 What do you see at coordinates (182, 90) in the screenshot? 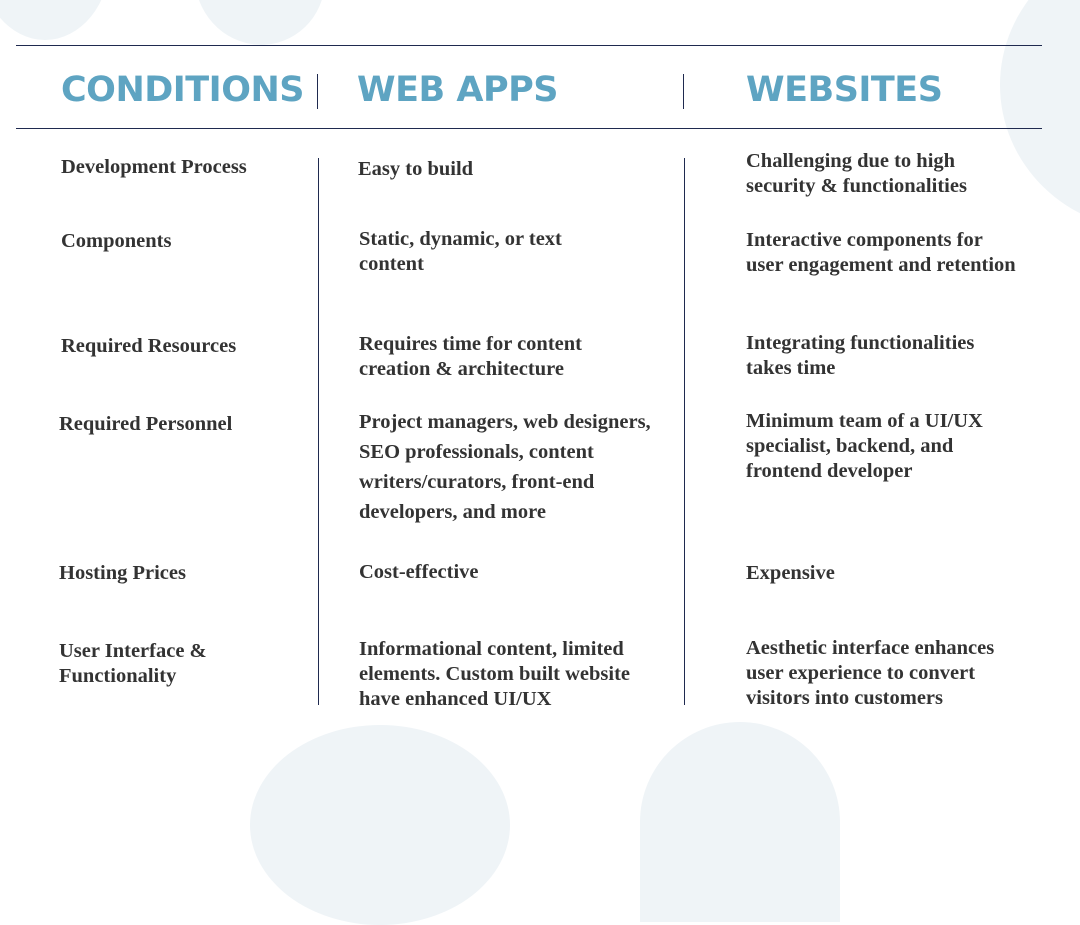
I see `header-conditions: CONDITIONS` at bounding box center [182, 90].